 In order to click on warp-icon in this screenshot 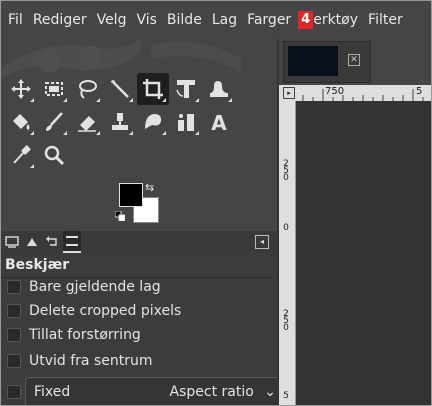, I will do `click(219, 89)`.